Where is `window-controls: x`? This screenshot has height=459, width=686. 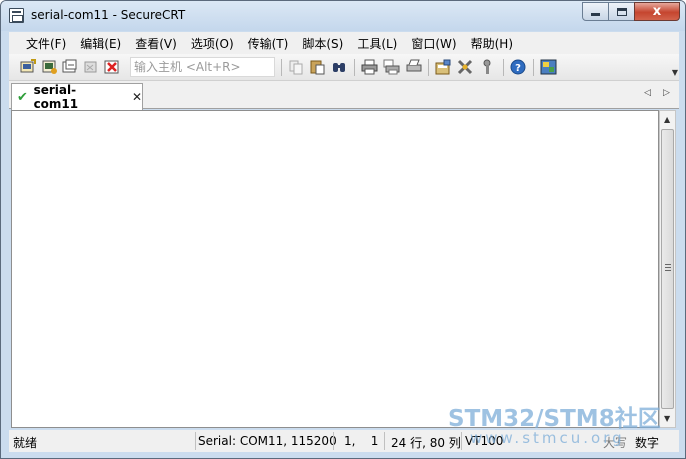 window-controls: x is located at coordinates (631, 11).